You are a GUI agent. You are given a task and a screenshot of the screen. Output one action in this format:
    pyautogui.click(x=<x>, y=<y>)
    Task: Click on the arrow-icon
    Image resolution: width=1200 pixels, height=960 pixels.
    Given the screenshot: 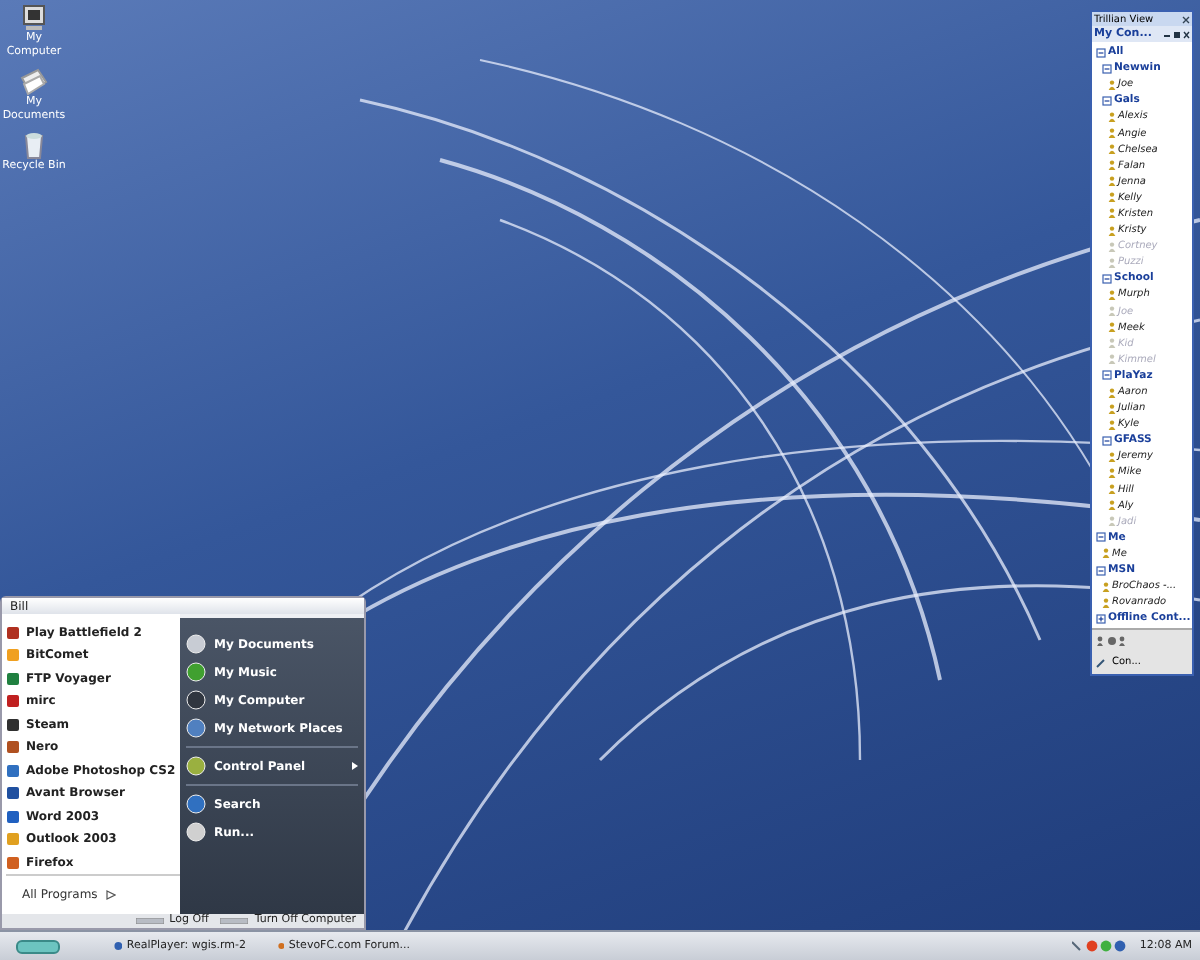 What is the action you would take?
    pyautogui.click(x=110, y=894)
    